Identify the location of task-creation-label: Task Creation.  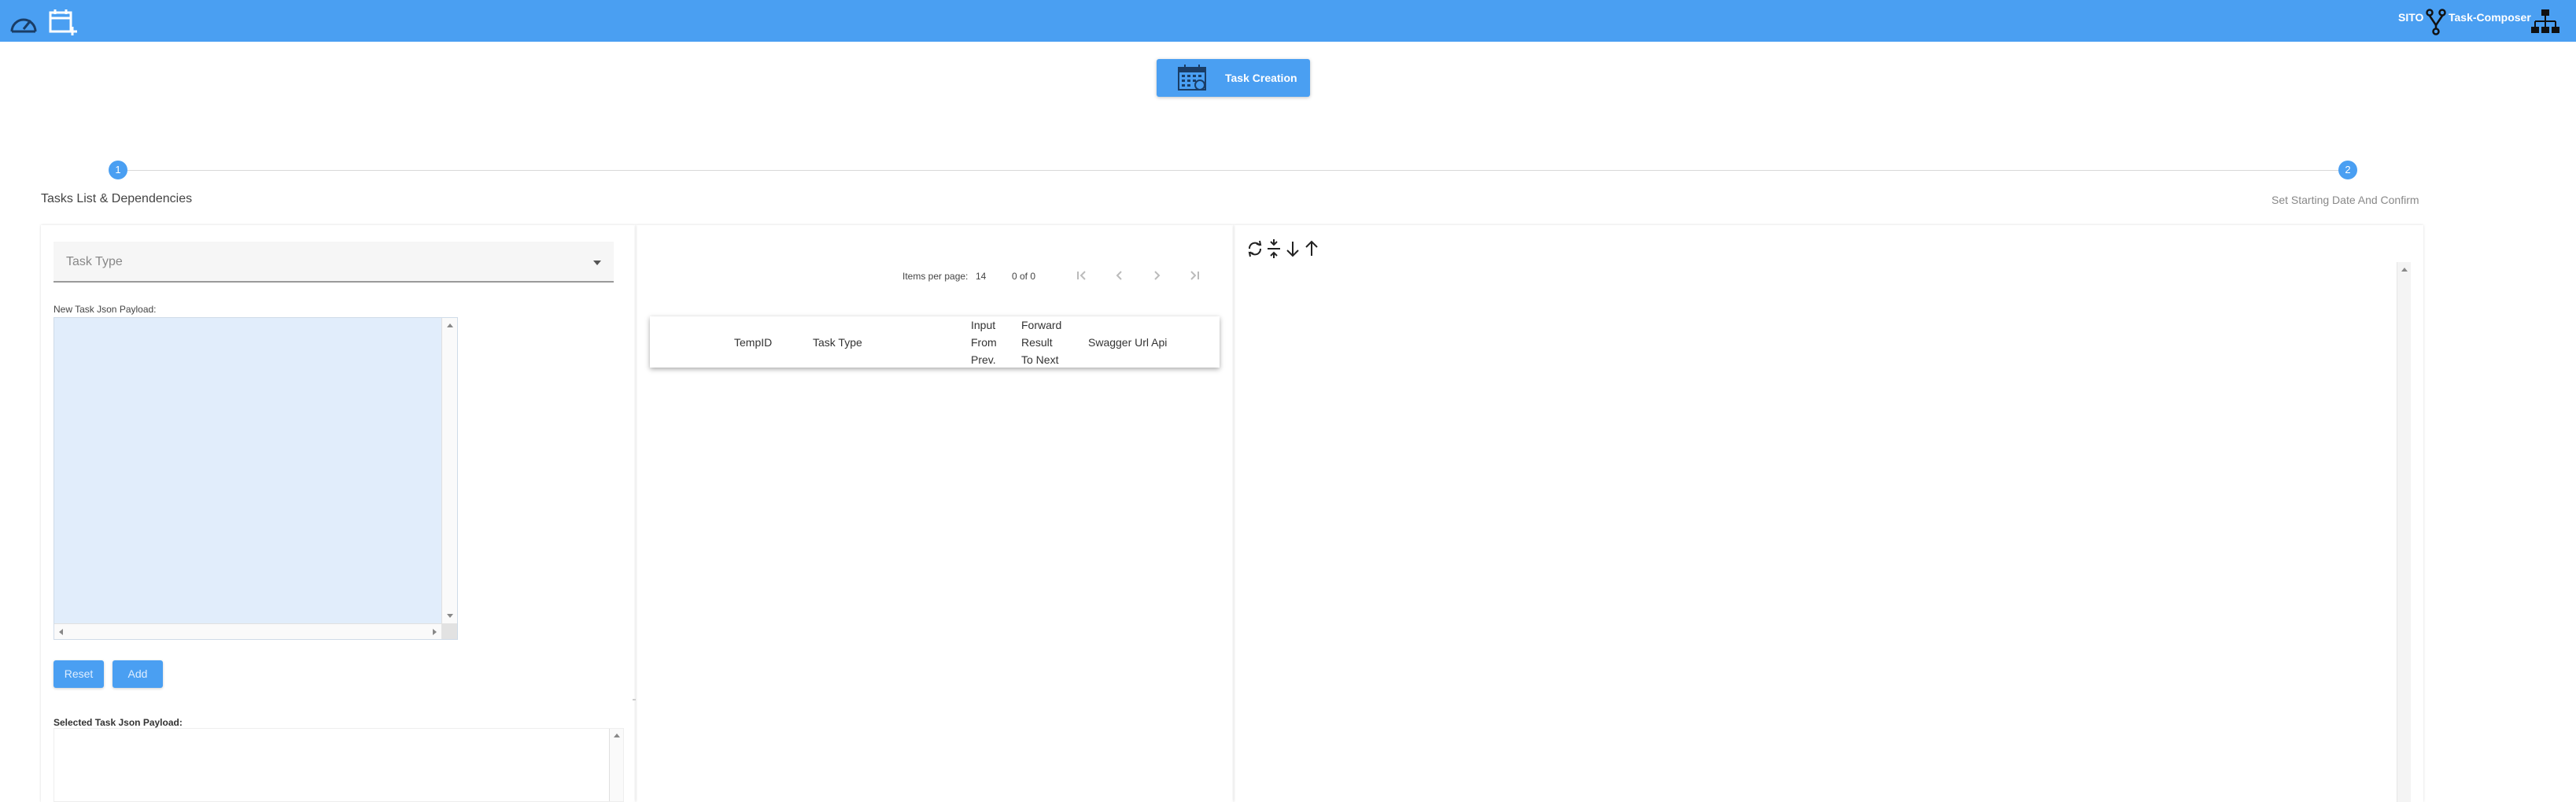
(1261, 78).